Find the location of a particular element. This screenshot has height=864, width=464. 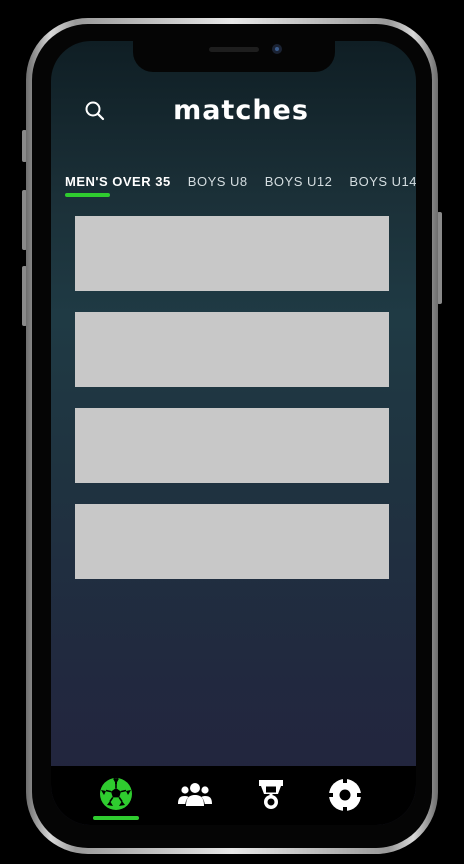

tab-label: BOYS U8 is located at coordinates (217, 181).